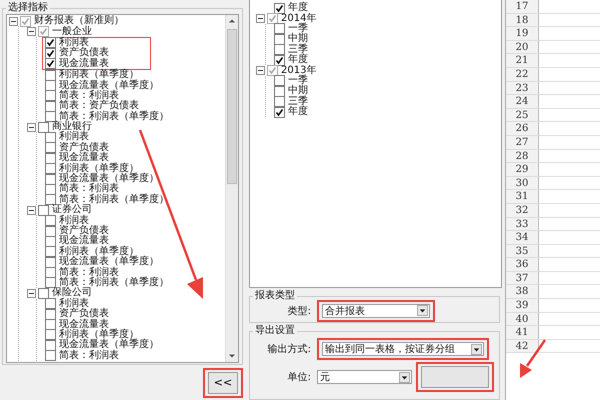  I want to click on export-button, so click(455, 377).